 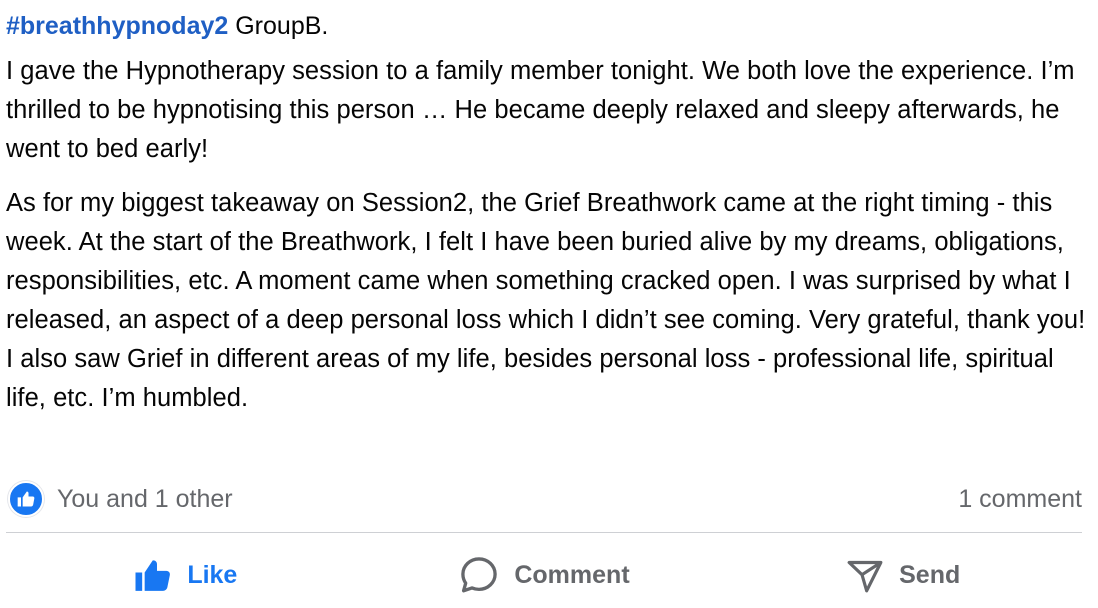 What do you see at coordinates (117, 26) in the screenshot?
I see `hashtag-link: #breathhypnoday2` at bounding box center [117, 26].